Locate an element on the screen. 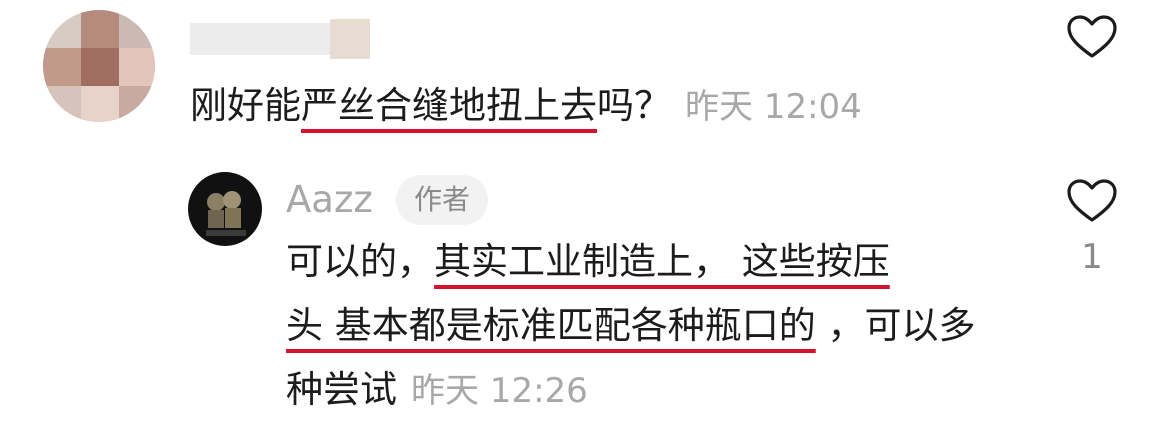 Image resolution: width=1170 pixels, height=448 pixels. underlined-phrase: 严丝合缝地扭上去 is located at coordinates (449, 105).